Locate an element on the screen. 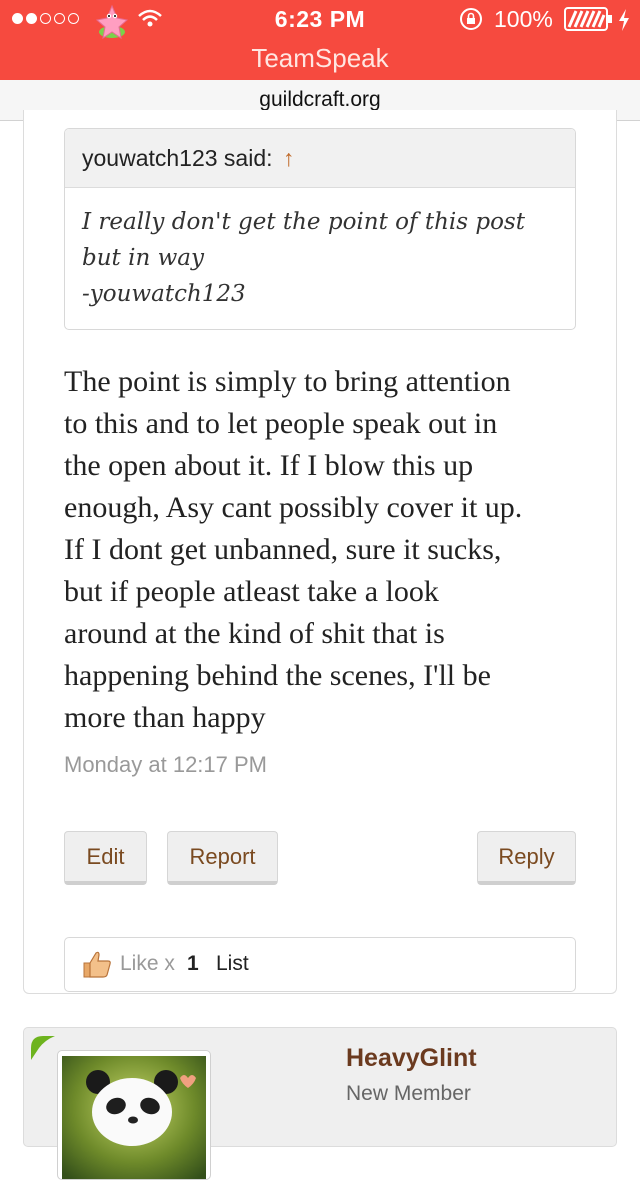  post-line: more than happy is located at coordinates (165, 717).